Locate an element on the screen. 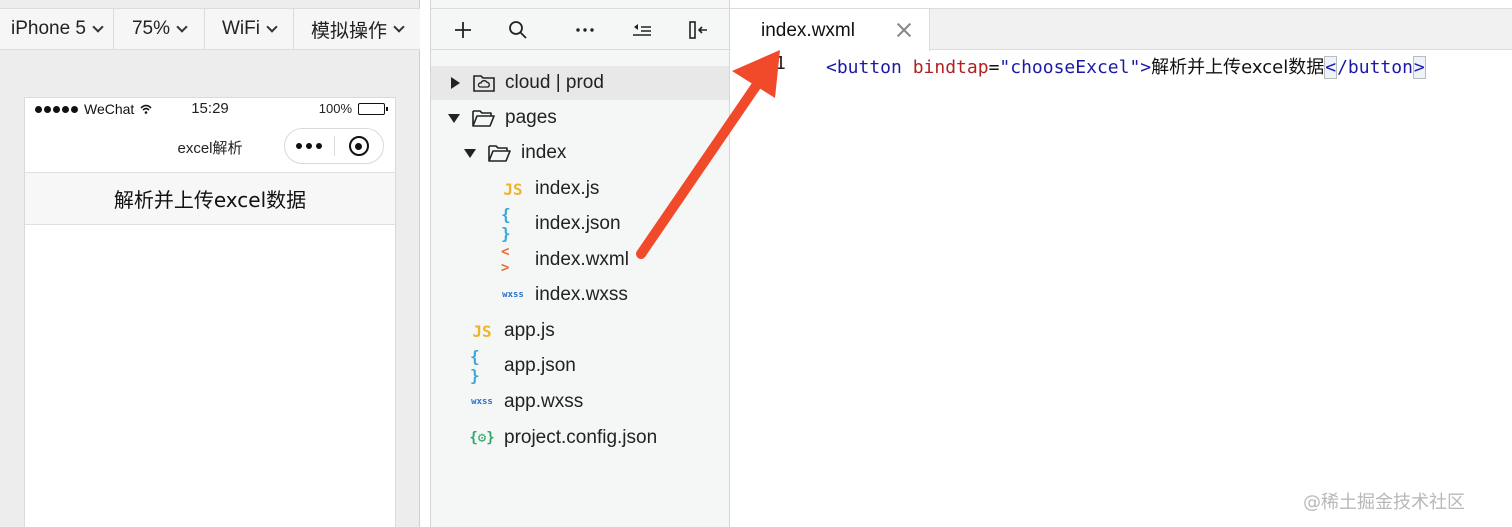 Image resolution: width=1512 pixels, height=527 pixels. code-close-lt: < is located at coordinates (1331, 67).